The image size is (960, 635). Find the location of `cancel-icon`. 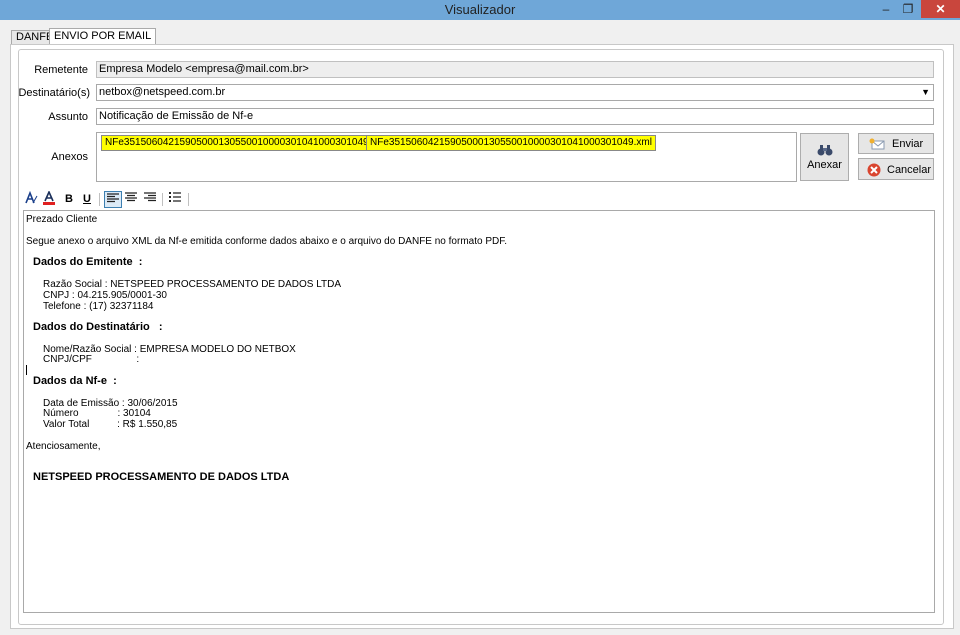

cancel-icon is located at coordinates (874, 170).